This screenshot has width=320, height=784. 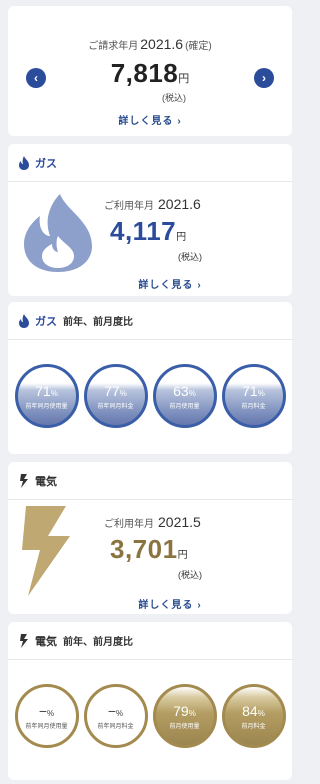 I want to click on electricity-ratio-circle: 84% 前月料金, so click(x=253, y=716).